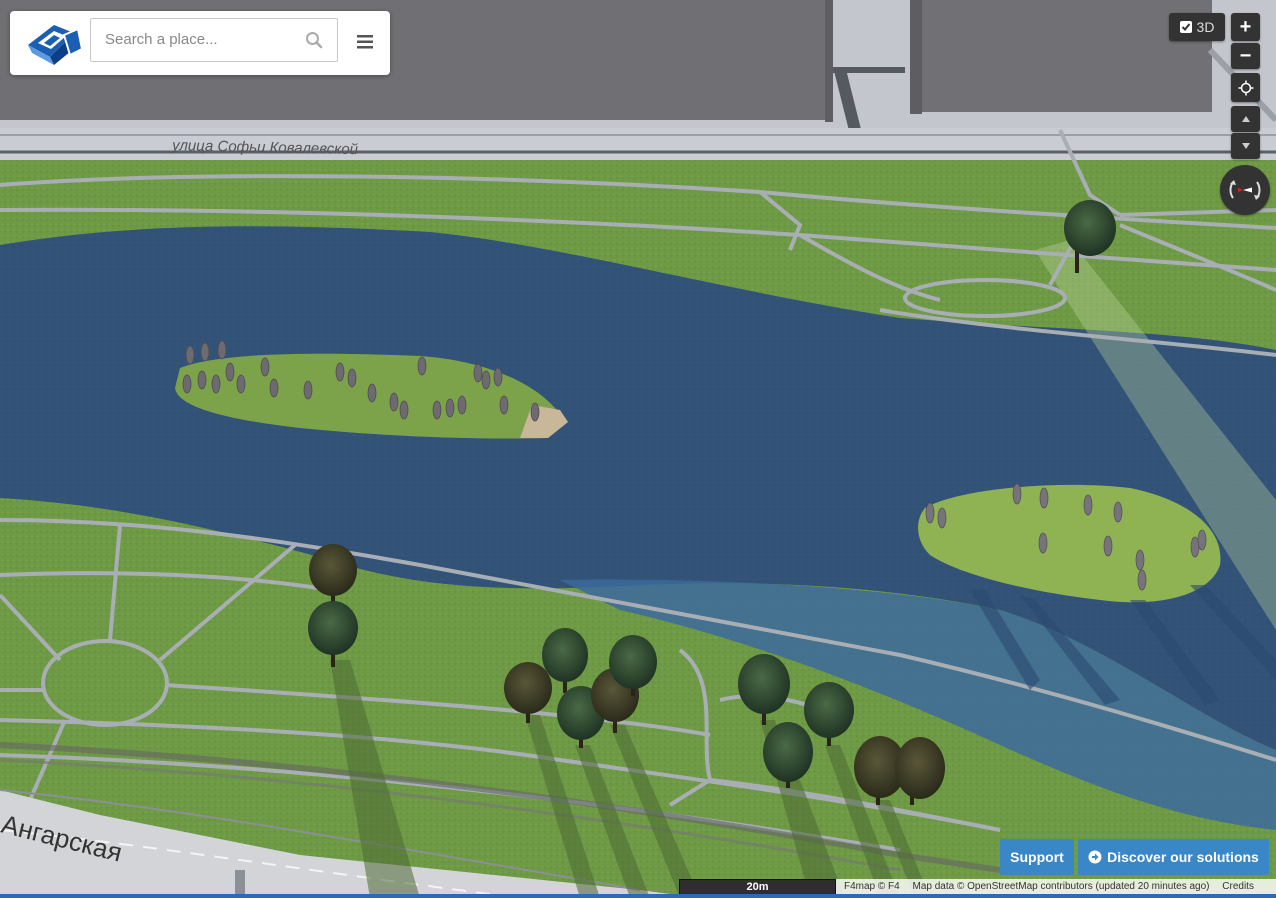 The height and width of the screenshot is (898, 1276). I want to click on tilt-up-button, so click(1245, 119).